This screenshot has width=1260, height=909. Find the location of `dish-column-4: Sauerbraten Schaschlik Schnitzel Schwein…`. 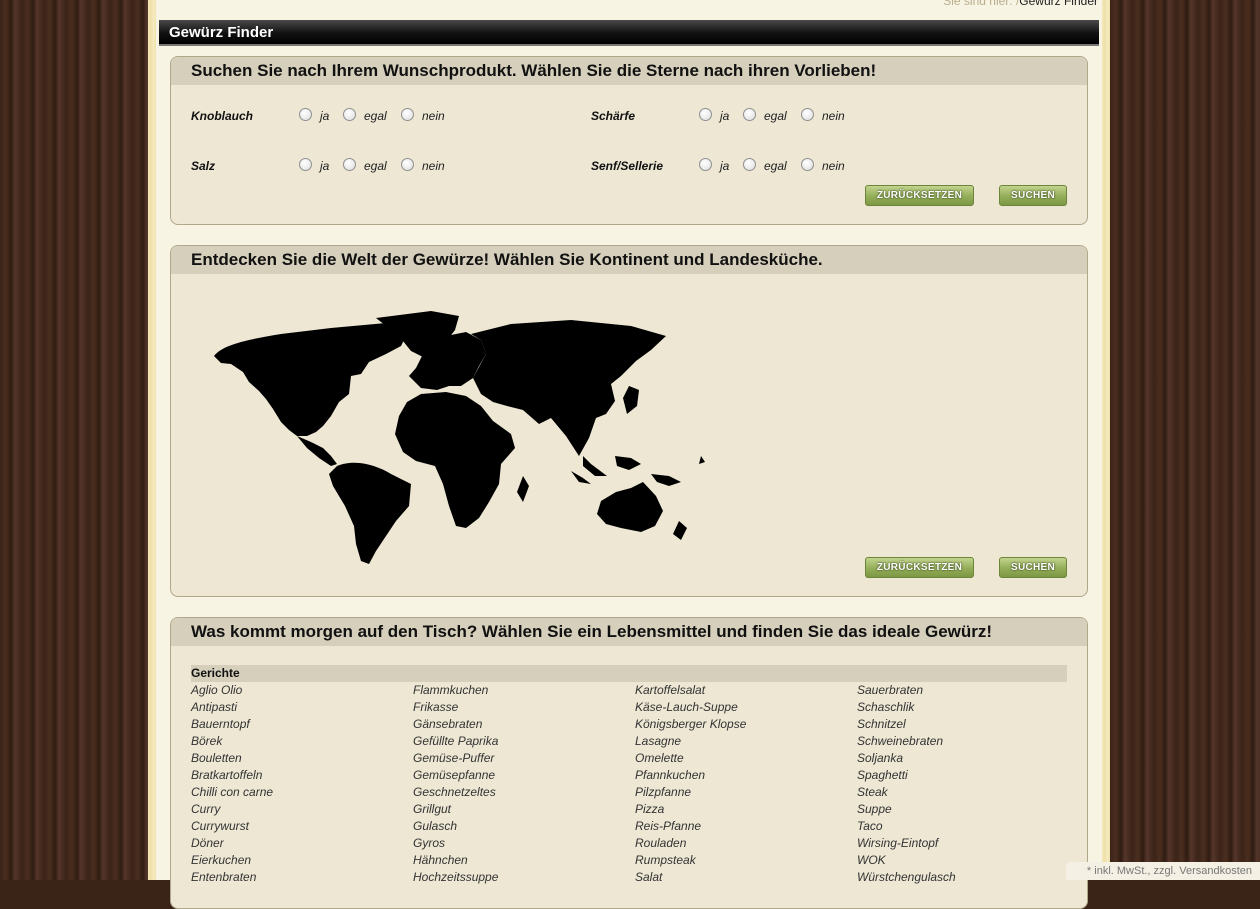

dish-column-4: Sauerbraten Schaschlik Schnitzel Schwein… is located at coordinates (968, 784).